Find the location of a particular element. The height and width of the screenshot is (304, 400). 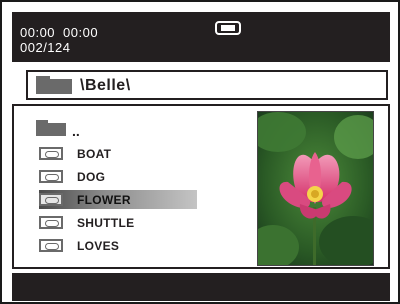

lotus-flower-thumbnail is located at coordinates (315, 188).